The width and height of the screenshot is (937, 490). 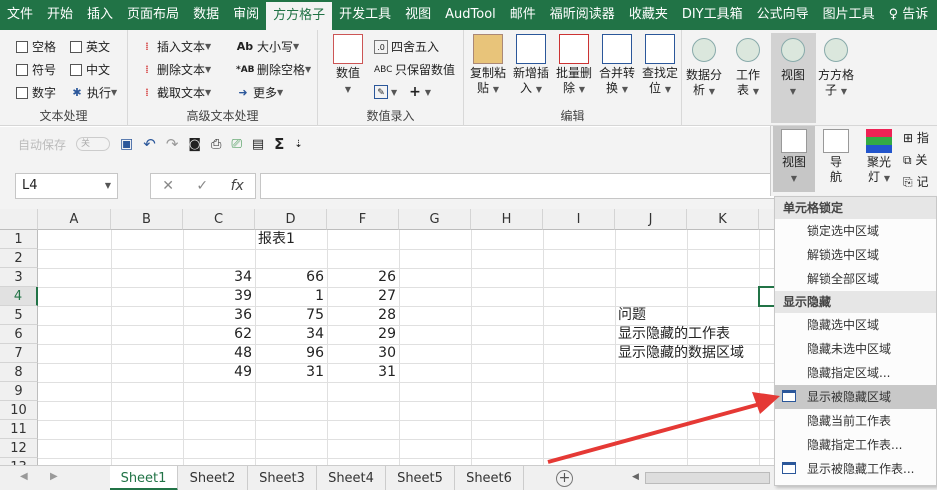 What do you see at coordinates (916, 137) in the screenshot?
I see `popup-right-item: ⊞ 指` at bounding box center [916, 137].